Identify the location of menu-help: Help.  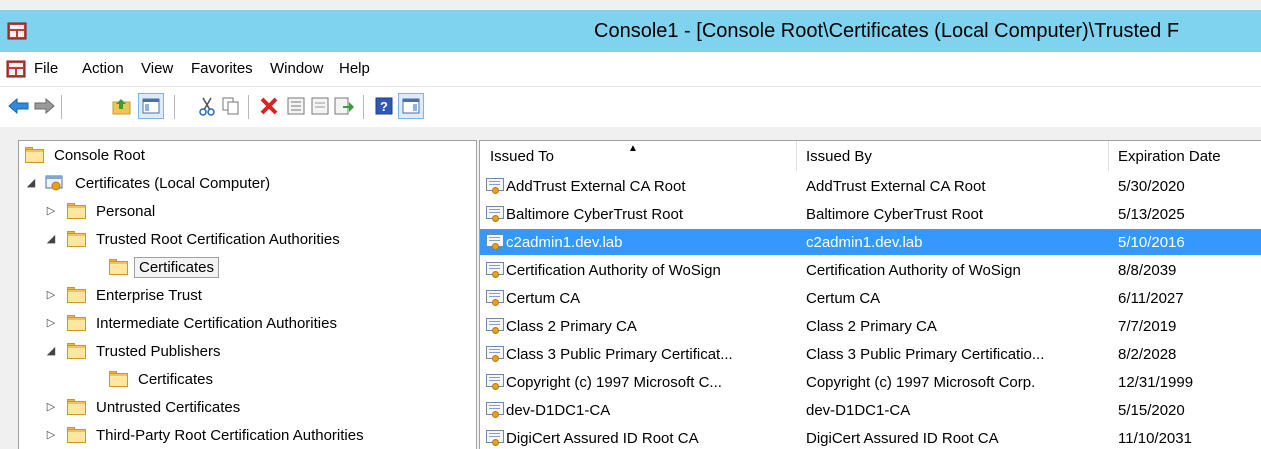
(354, 68).